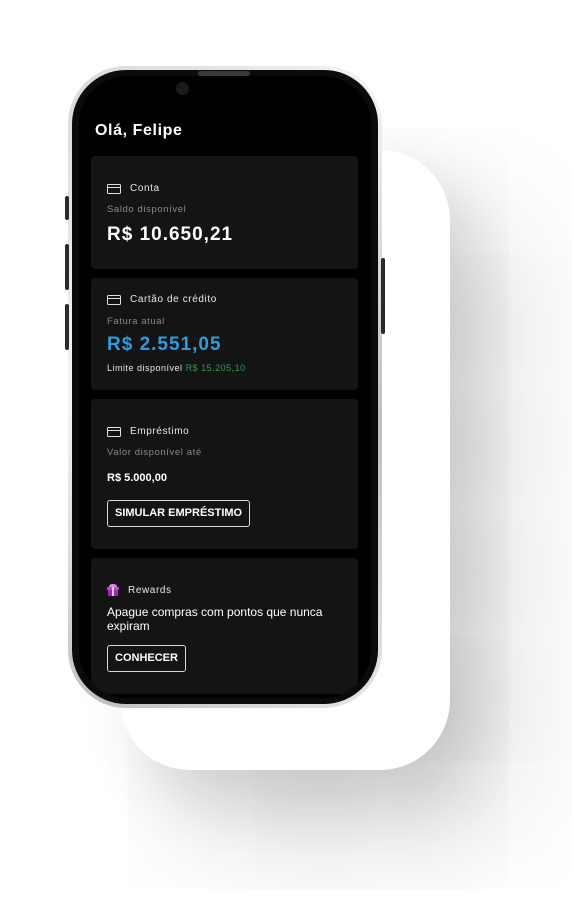 This screenshot has height=898, width=572. Describe the element at coordinates (164, 344) in the screenshot. I see `invoice-value: R$ 2.551,05` at that location.